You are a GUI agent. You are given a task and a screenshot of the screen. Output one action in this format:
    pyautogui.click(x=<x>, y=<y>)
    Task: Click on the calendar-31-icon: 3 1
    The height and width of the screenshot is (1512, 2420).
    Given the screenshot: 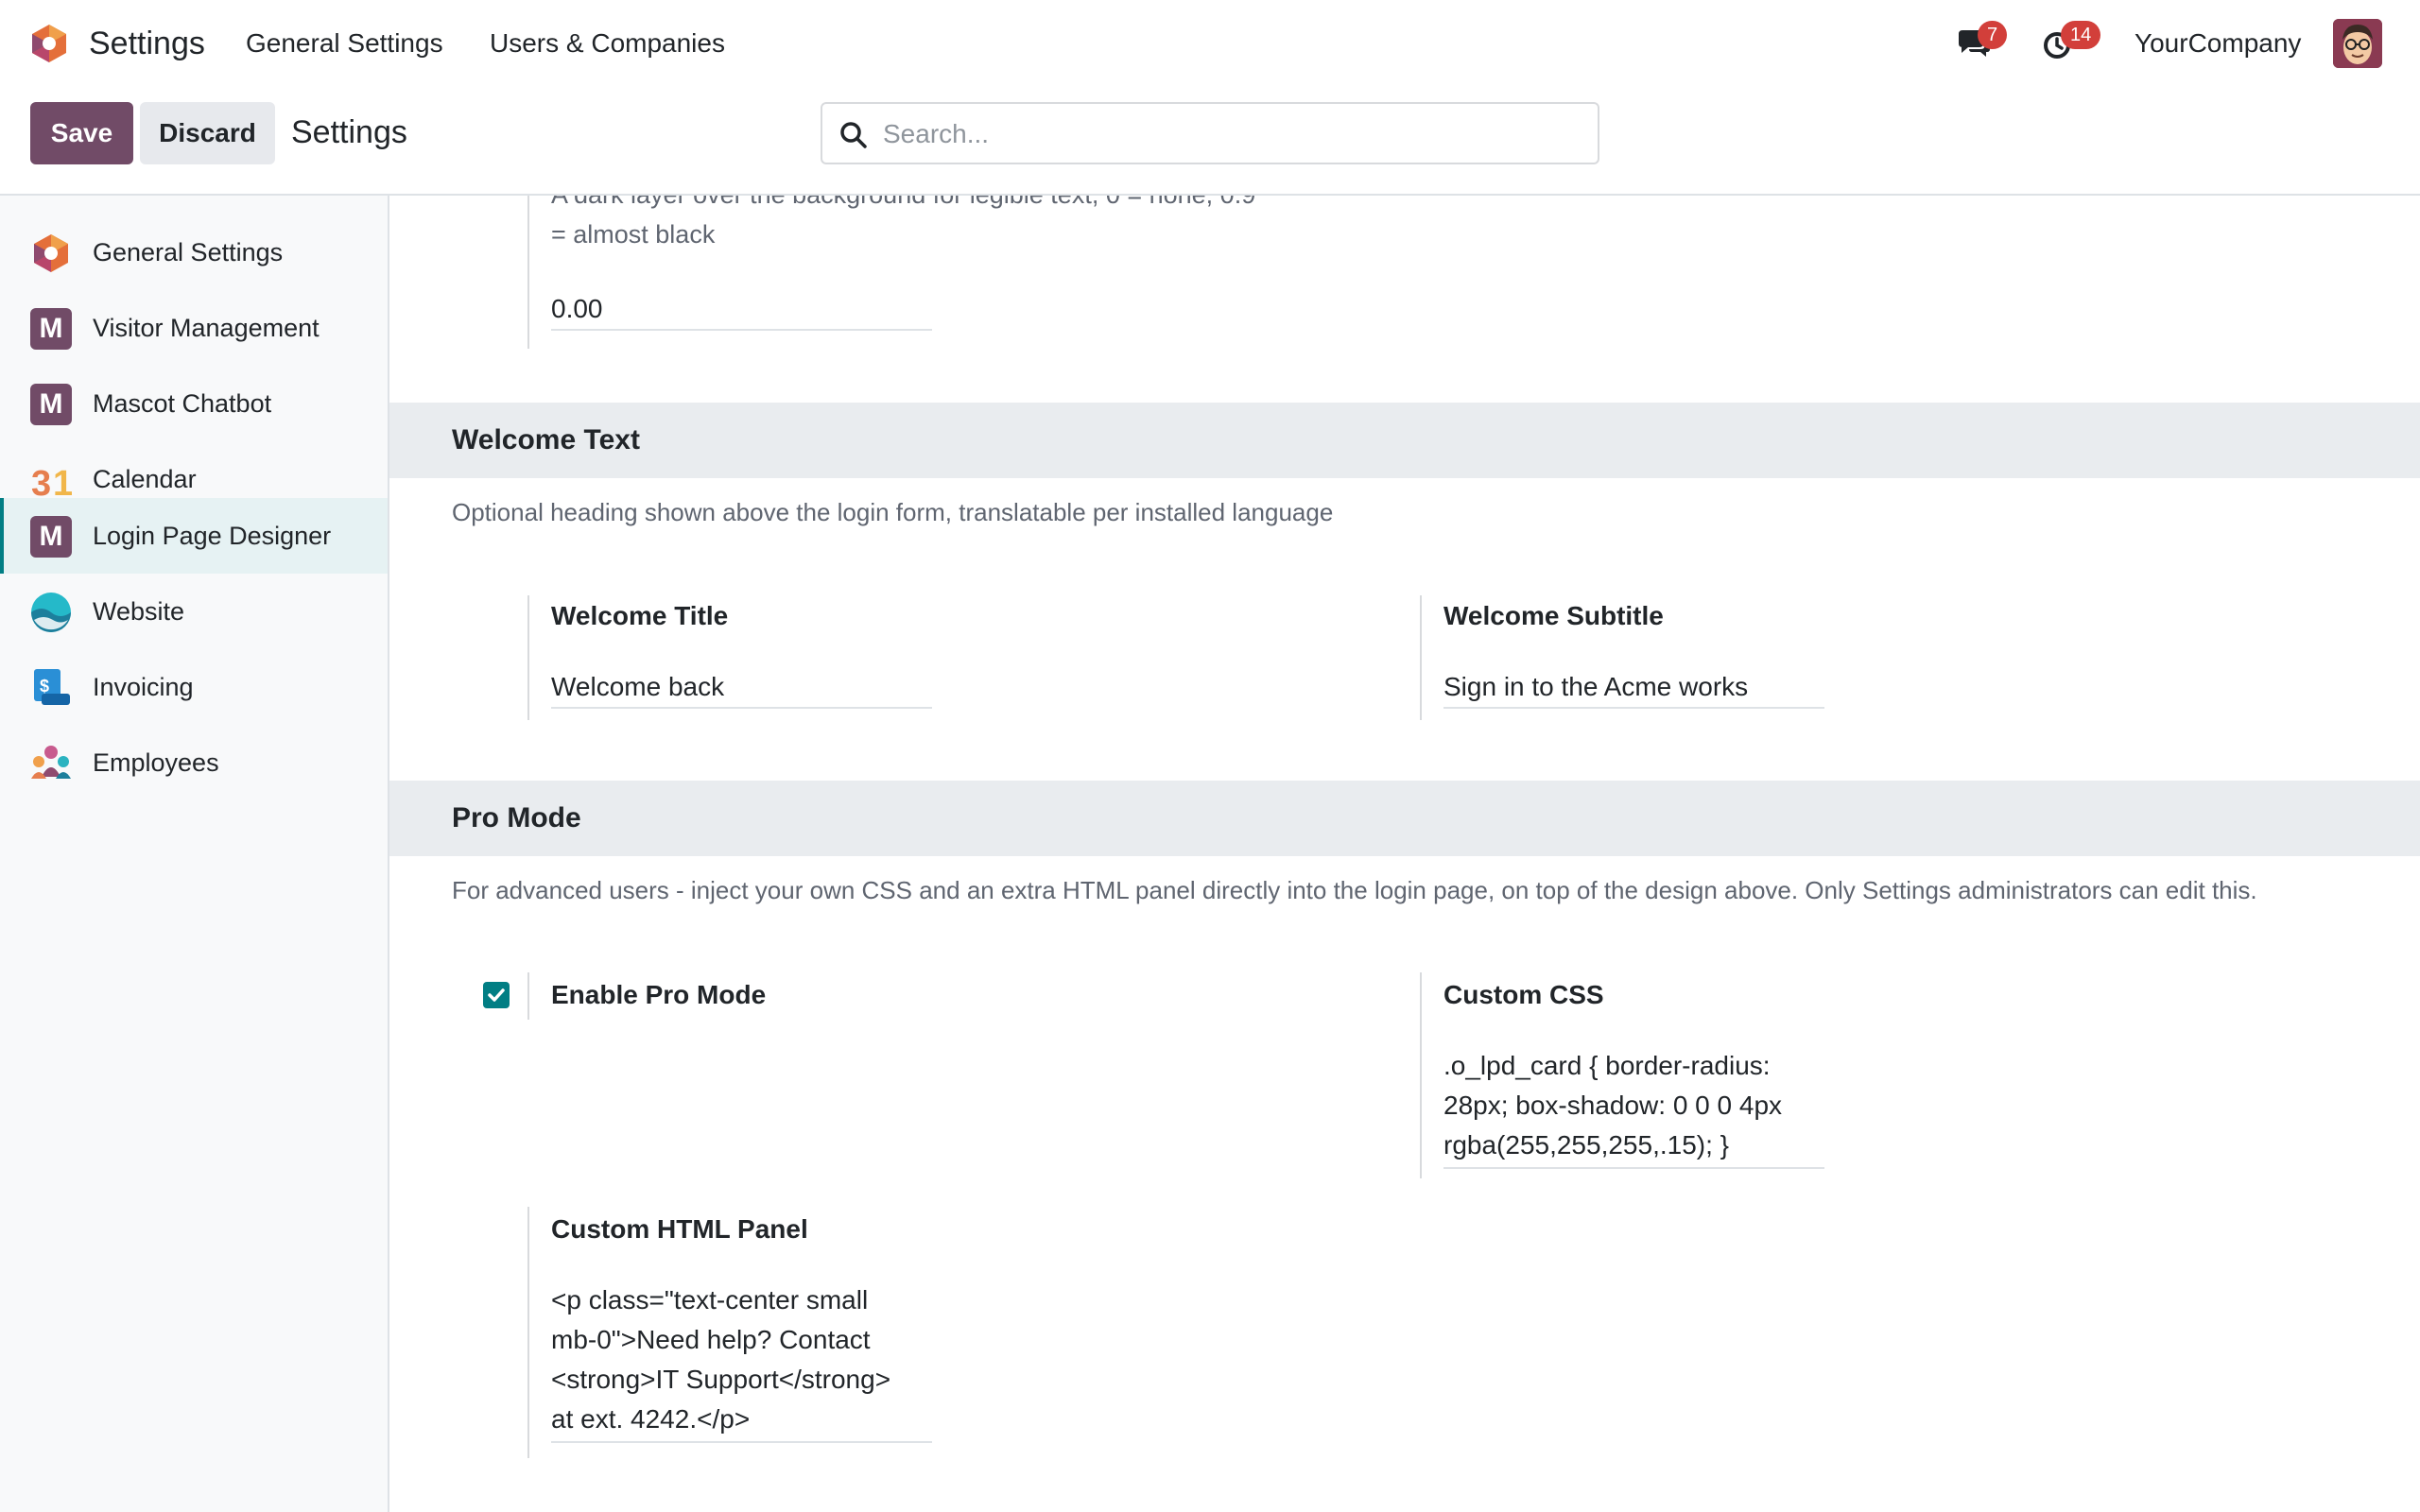 What is the action you would take?
    pyautogui.click(x=51, y=481)
    